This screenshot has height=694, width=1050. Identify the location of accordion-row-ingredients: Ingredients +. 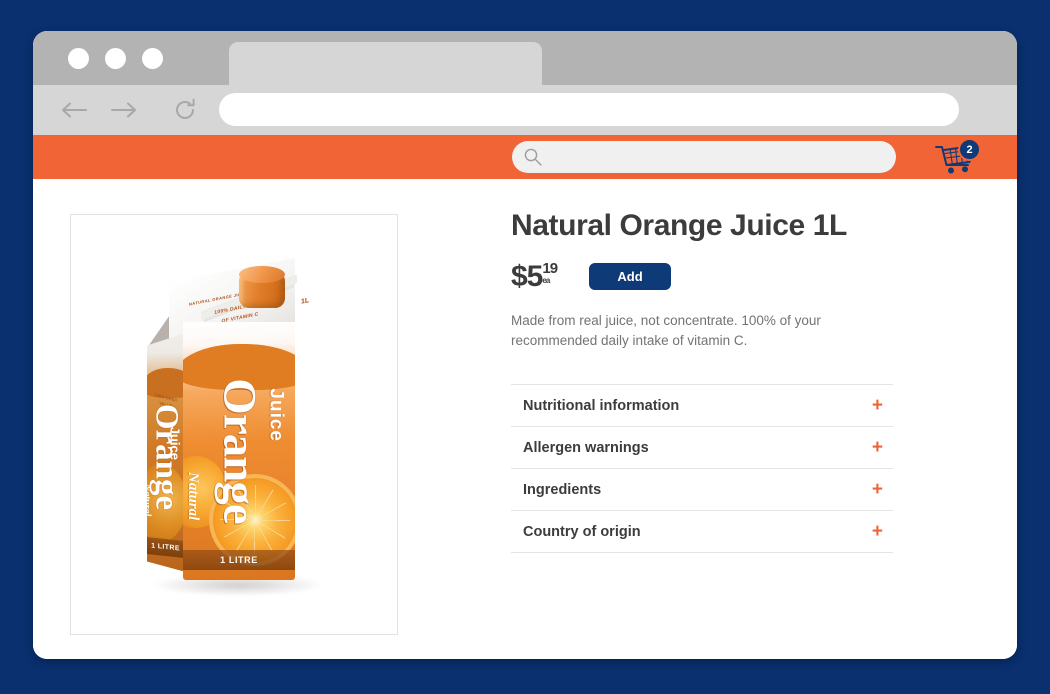
(702, 490).